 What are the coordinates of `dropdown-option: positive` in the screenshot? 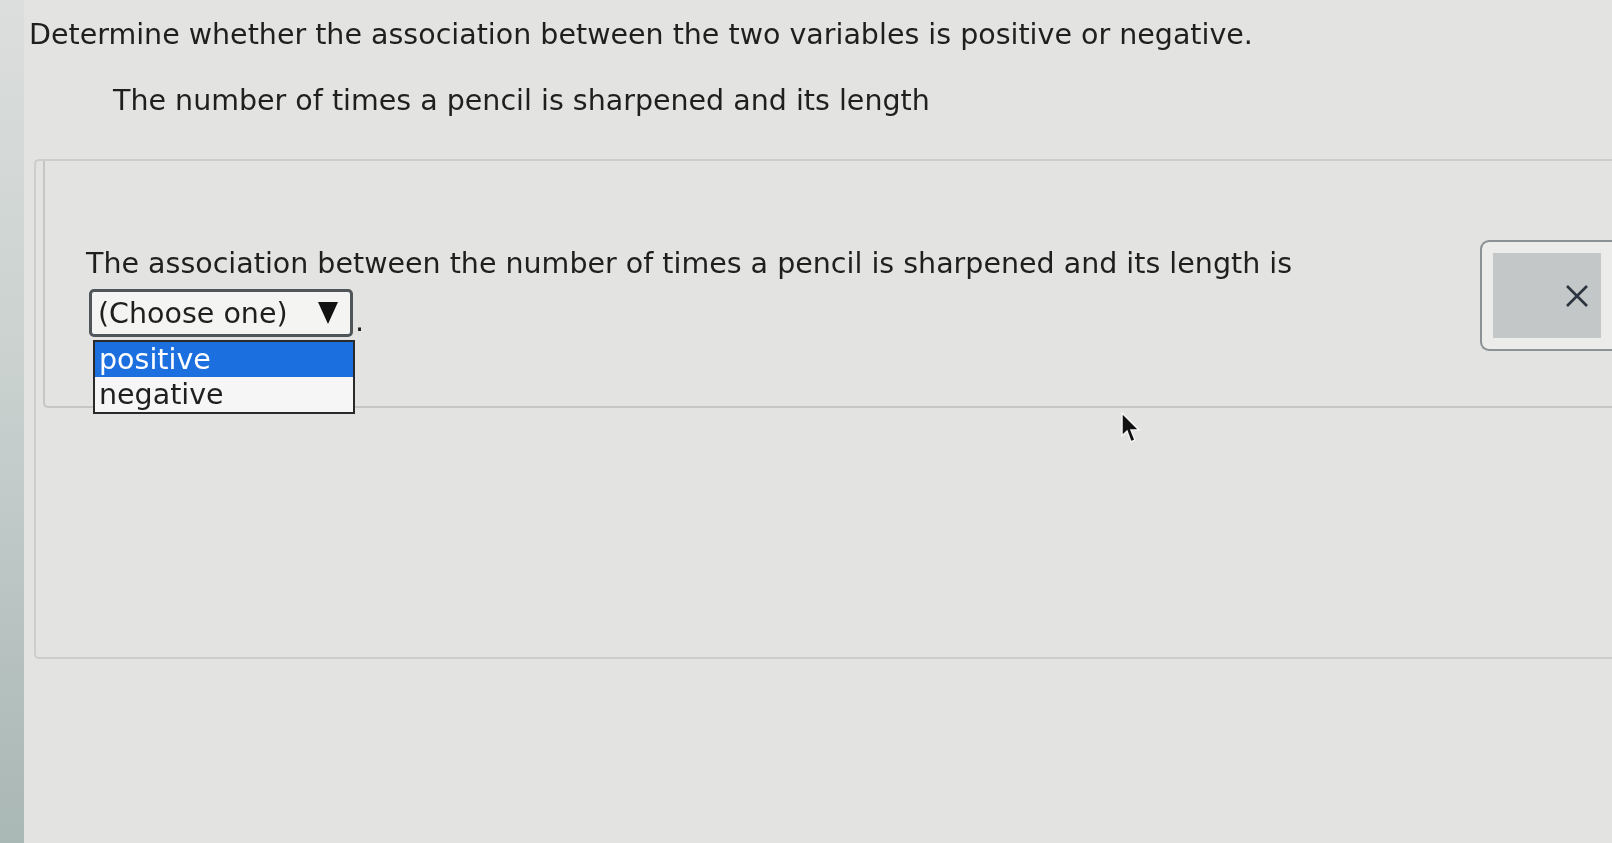 It's located at (224, 359).